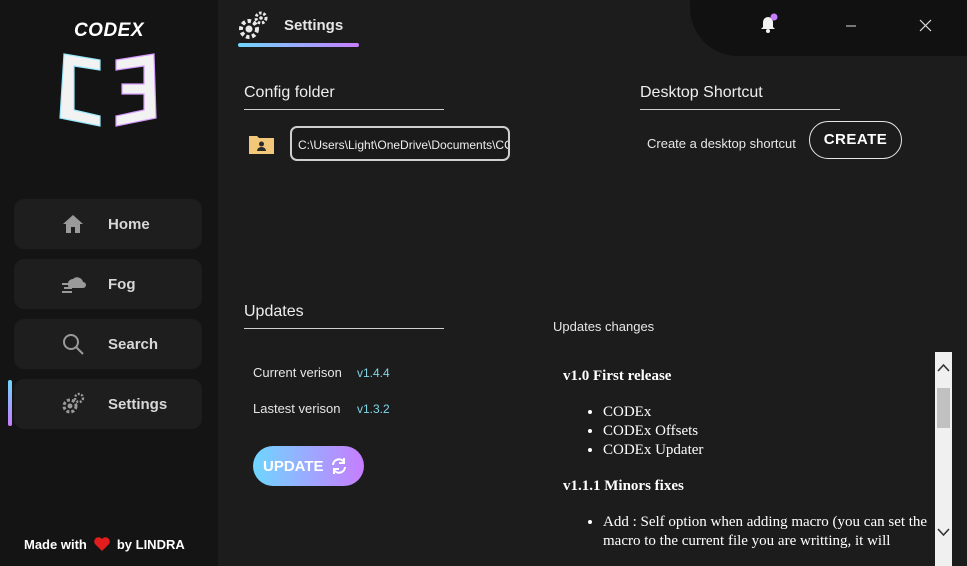 The width and height of the screenshot is (967, 566). Describe the element at coordinates (943, 532) in the screenshot. I see `scroll-down-arrow-icon` at that location.